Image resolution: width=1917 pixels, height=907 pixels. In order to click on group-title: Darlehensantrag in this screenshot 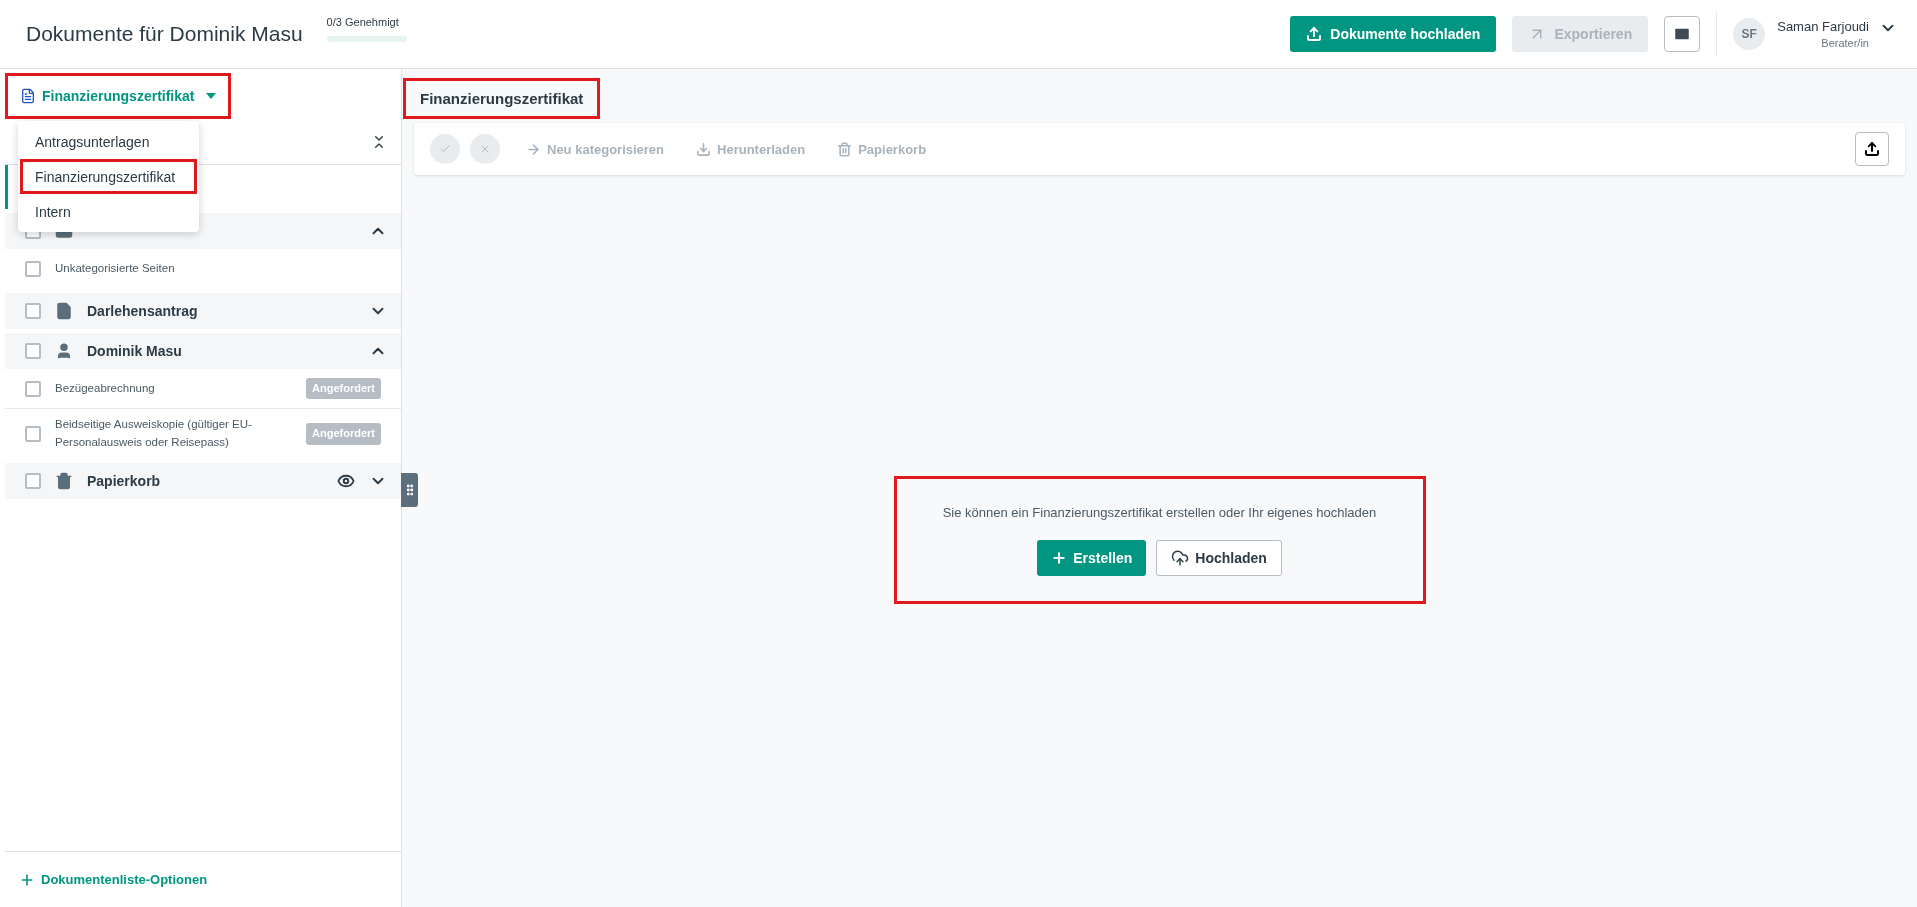, I will do `click(143, 311)`.